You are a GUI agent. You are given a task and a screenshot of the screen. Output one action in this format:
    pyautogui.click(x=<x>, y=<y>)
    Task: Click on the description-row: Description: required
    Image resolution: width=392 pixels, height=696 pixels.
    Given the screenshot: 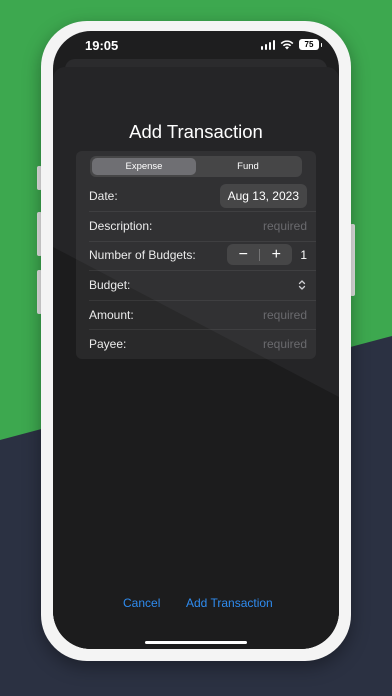 What is the action you would take?
    pyautogui.click(x=198, y=225)
    